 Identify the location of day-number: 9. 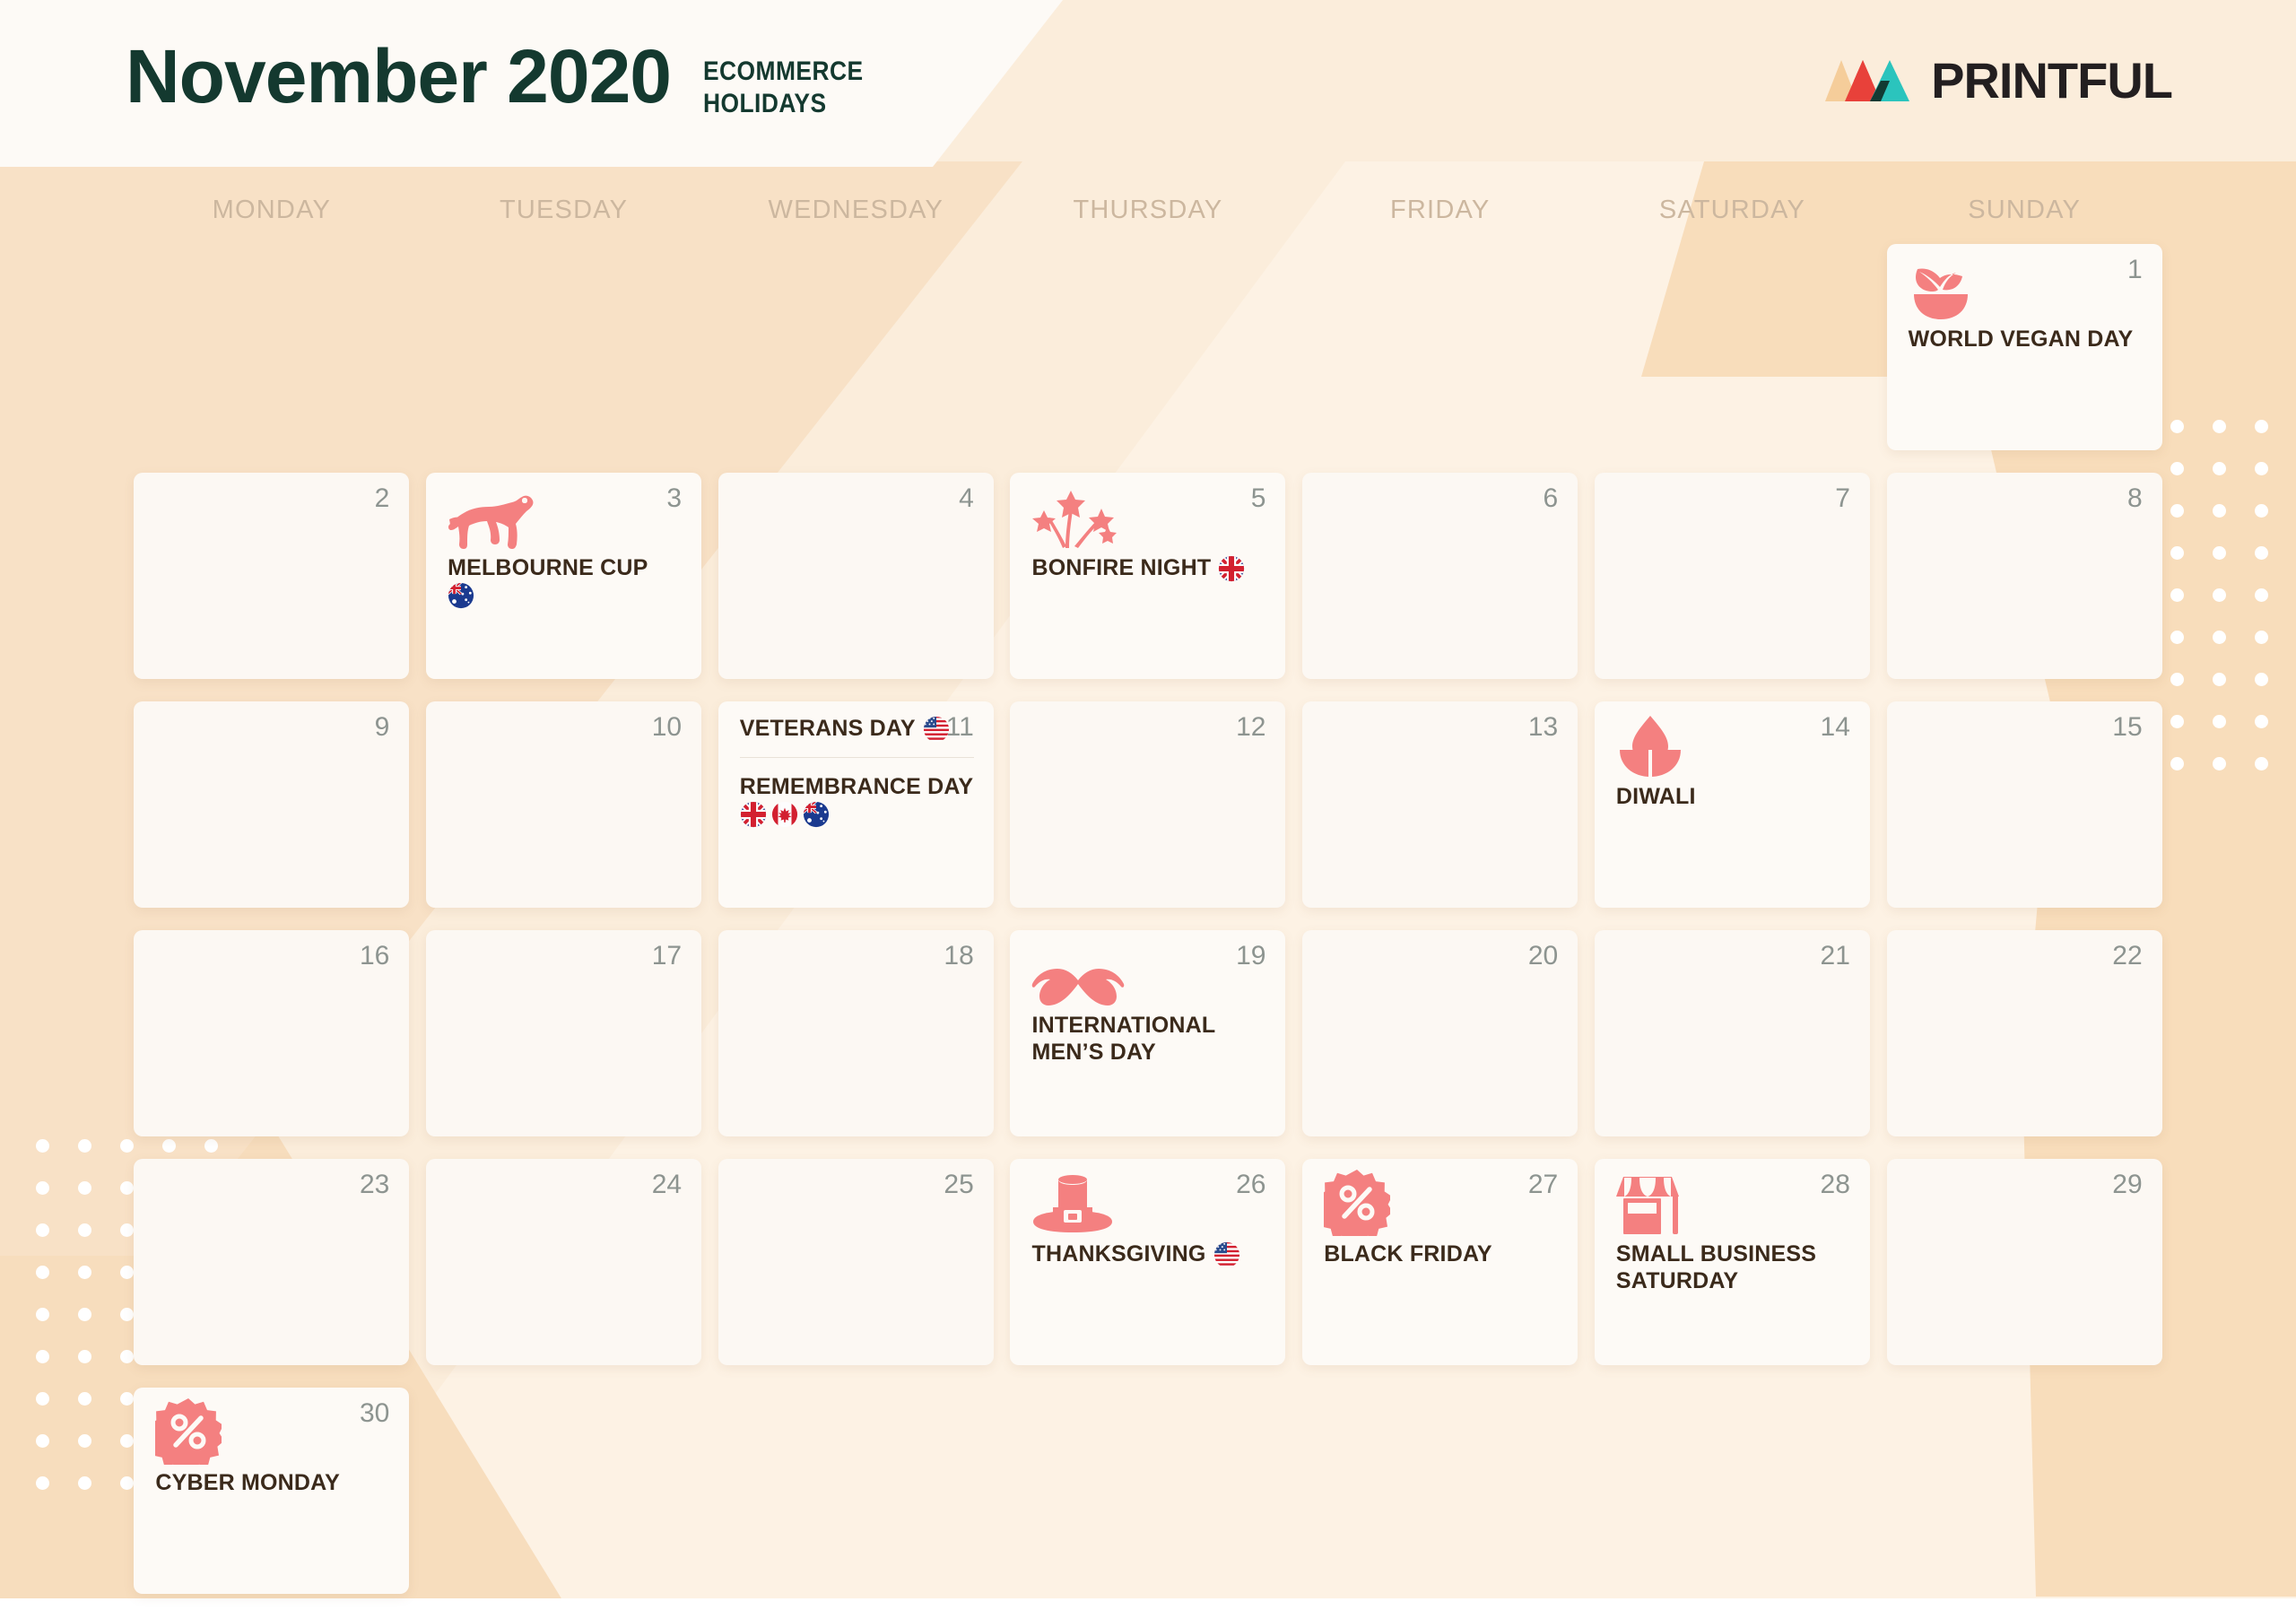
(382, 727).